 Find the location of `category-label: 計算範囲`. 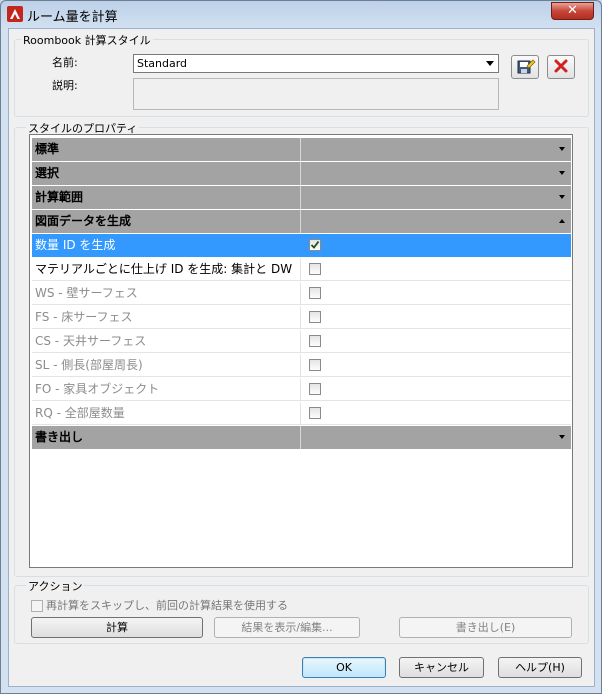

category-label: 計算範囲 is located at coordinates (166, 197).